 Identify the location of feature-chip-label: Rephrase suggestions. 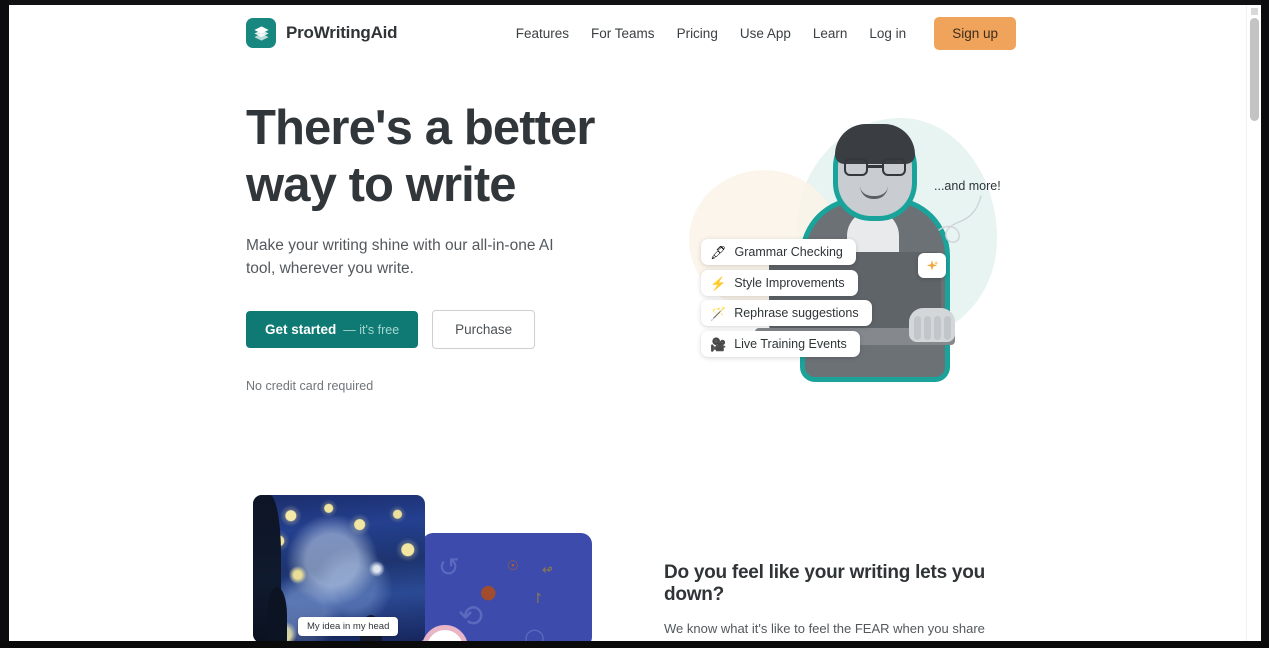
(796, 313).